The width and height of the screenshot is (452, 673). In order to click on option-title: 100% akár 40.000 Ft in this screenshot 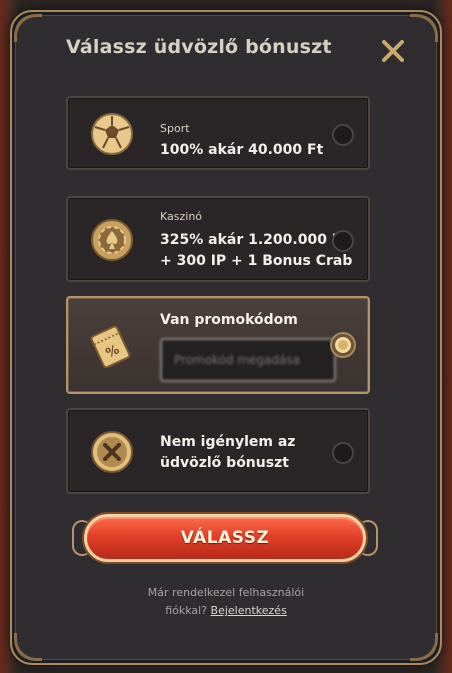, I will do `click(242, 150)`.